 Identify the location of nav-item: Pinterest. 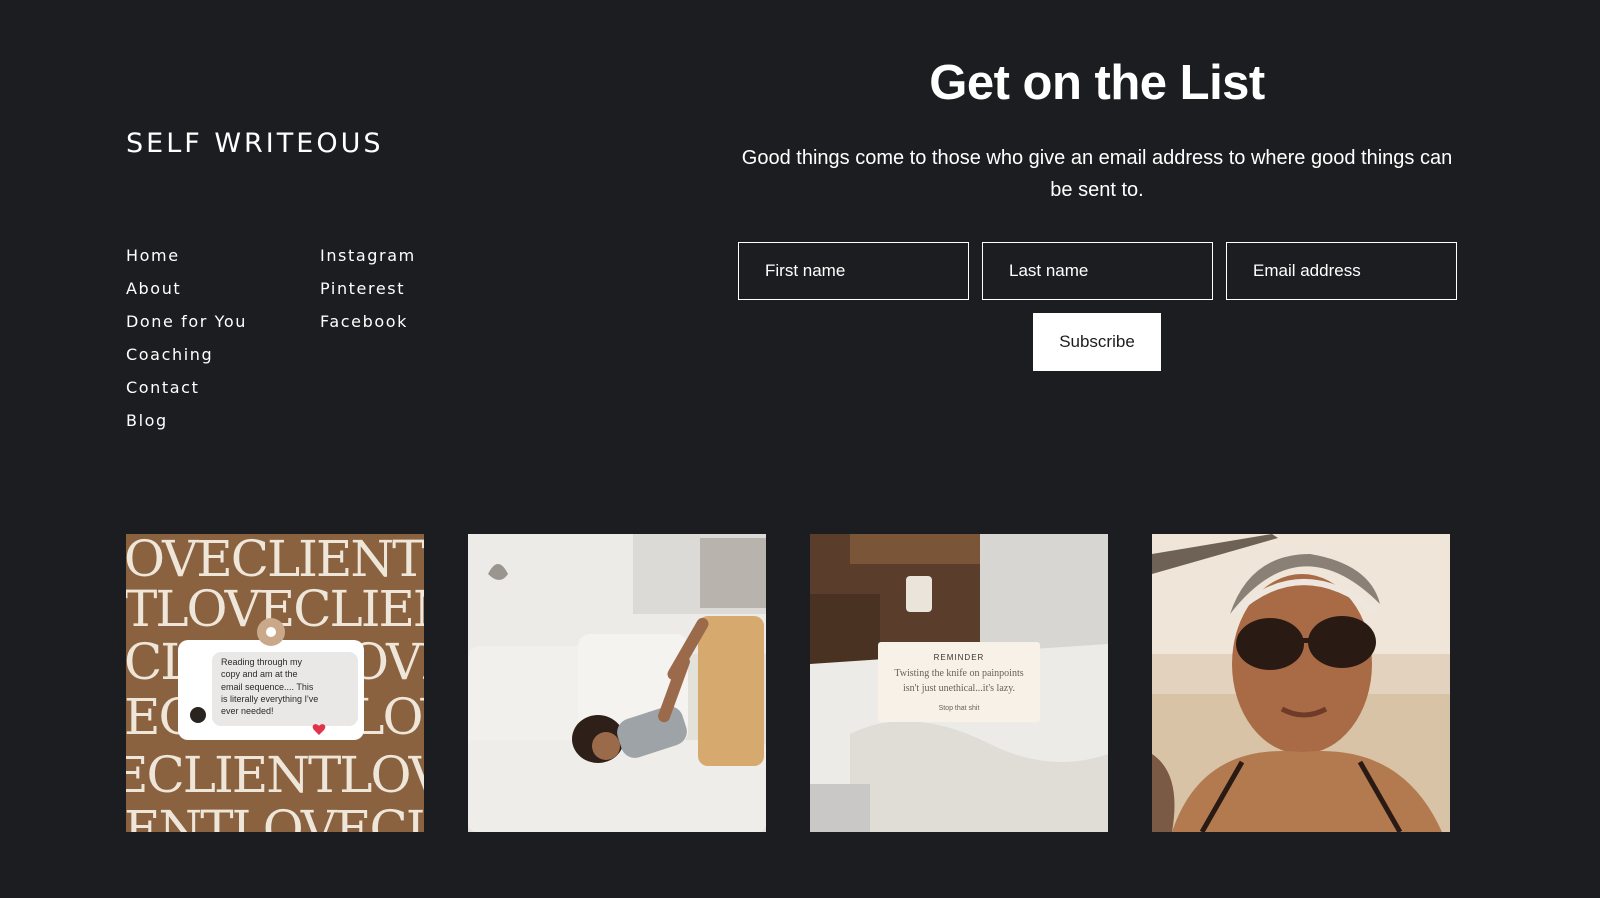
(368, 293).